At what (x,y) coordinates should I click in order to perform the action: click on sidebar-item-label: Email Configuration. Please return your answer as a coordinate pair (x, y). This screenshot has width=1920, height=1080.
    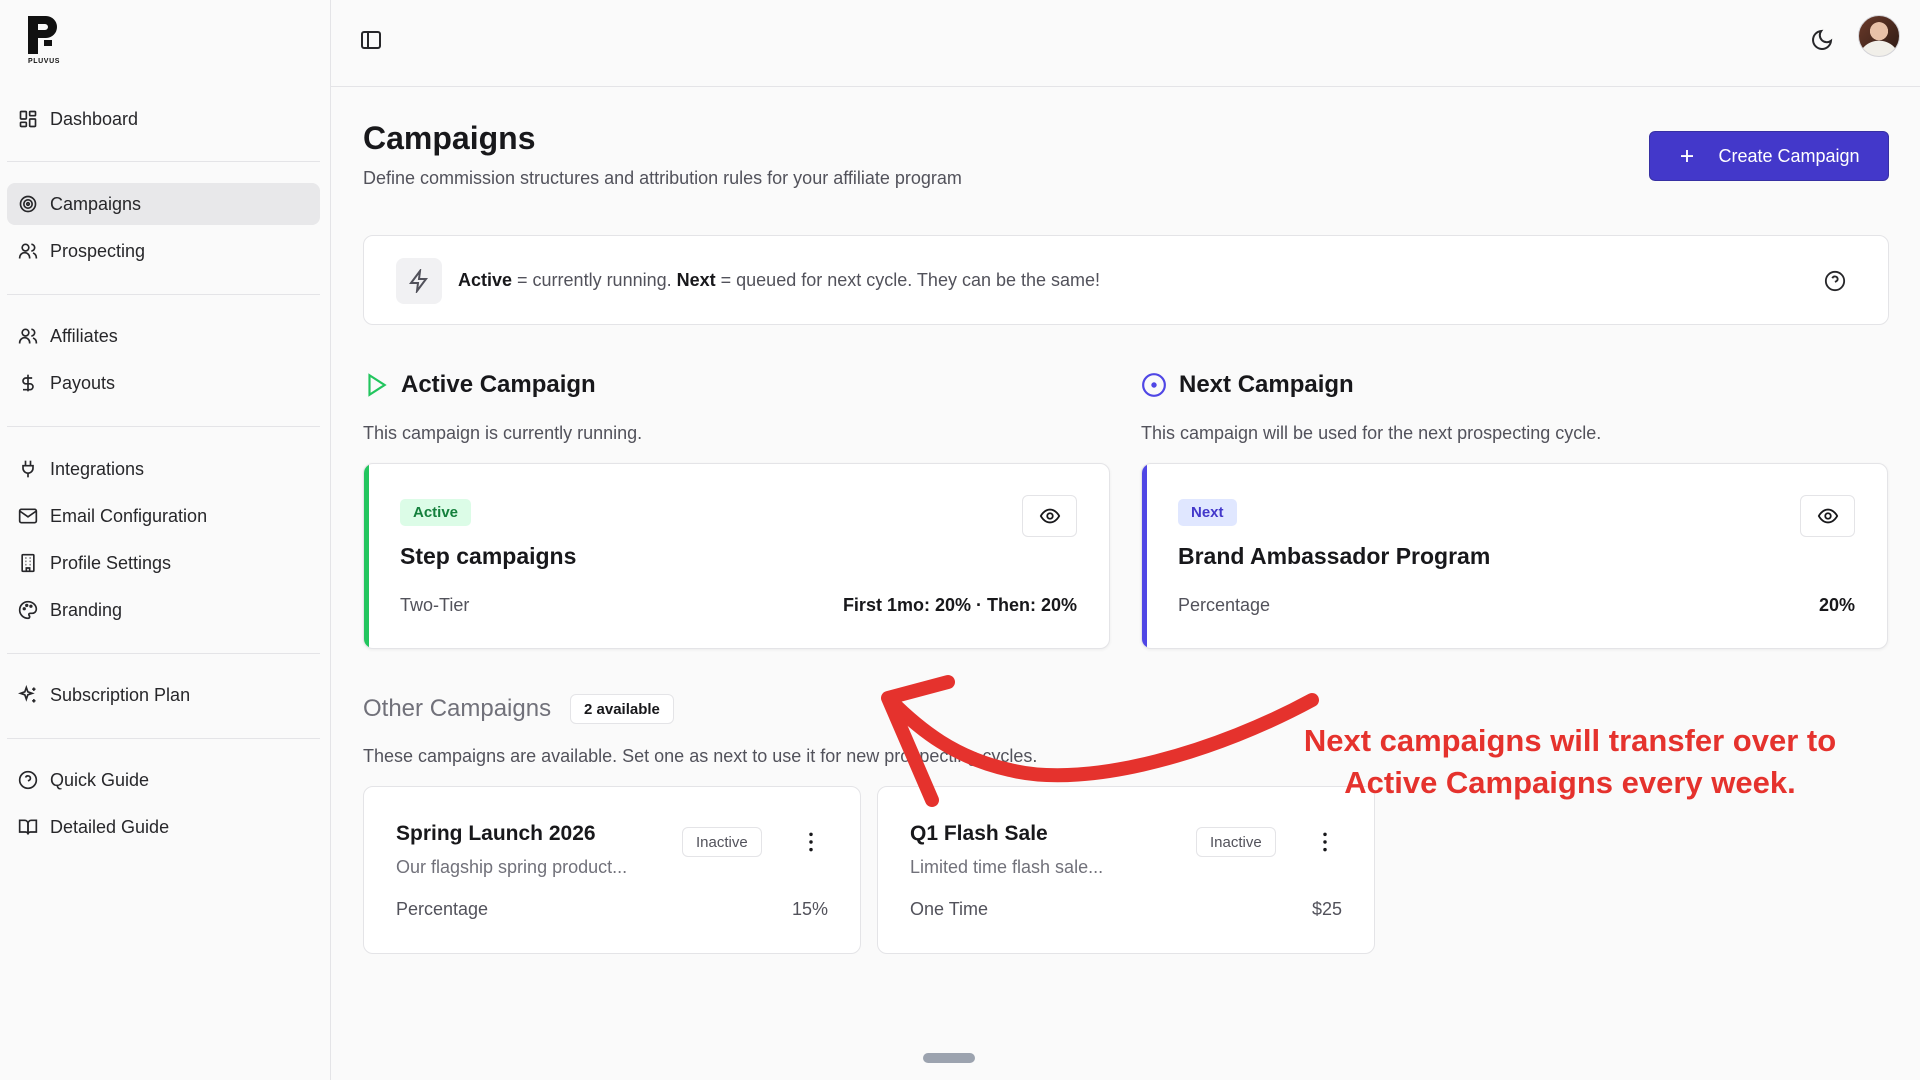
    Looking at the image, I should click on (129, 515).